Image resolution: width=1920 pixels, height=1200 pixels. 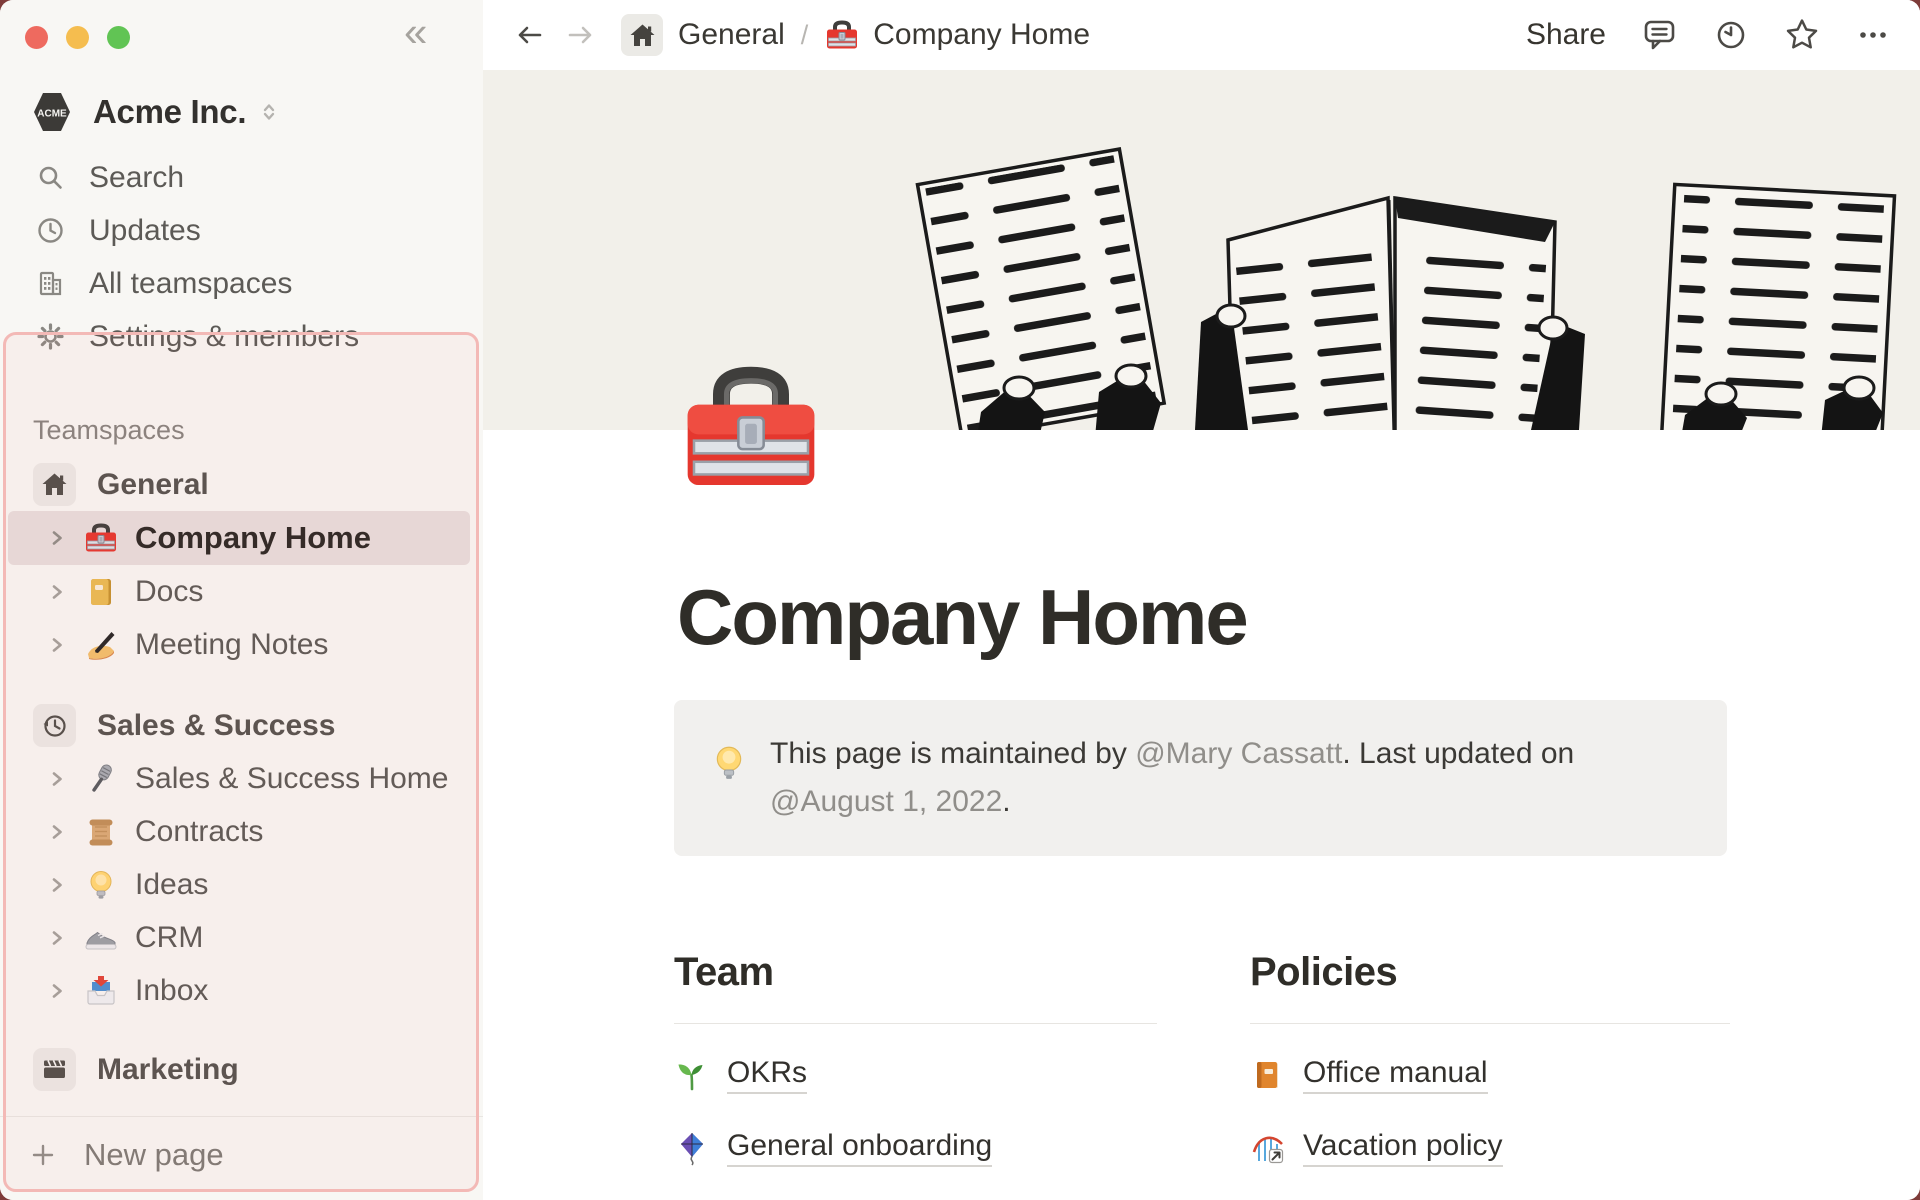 I want to click on policies-column: Policies Office manual Vacation policy, so click(x=1490, y=1075).